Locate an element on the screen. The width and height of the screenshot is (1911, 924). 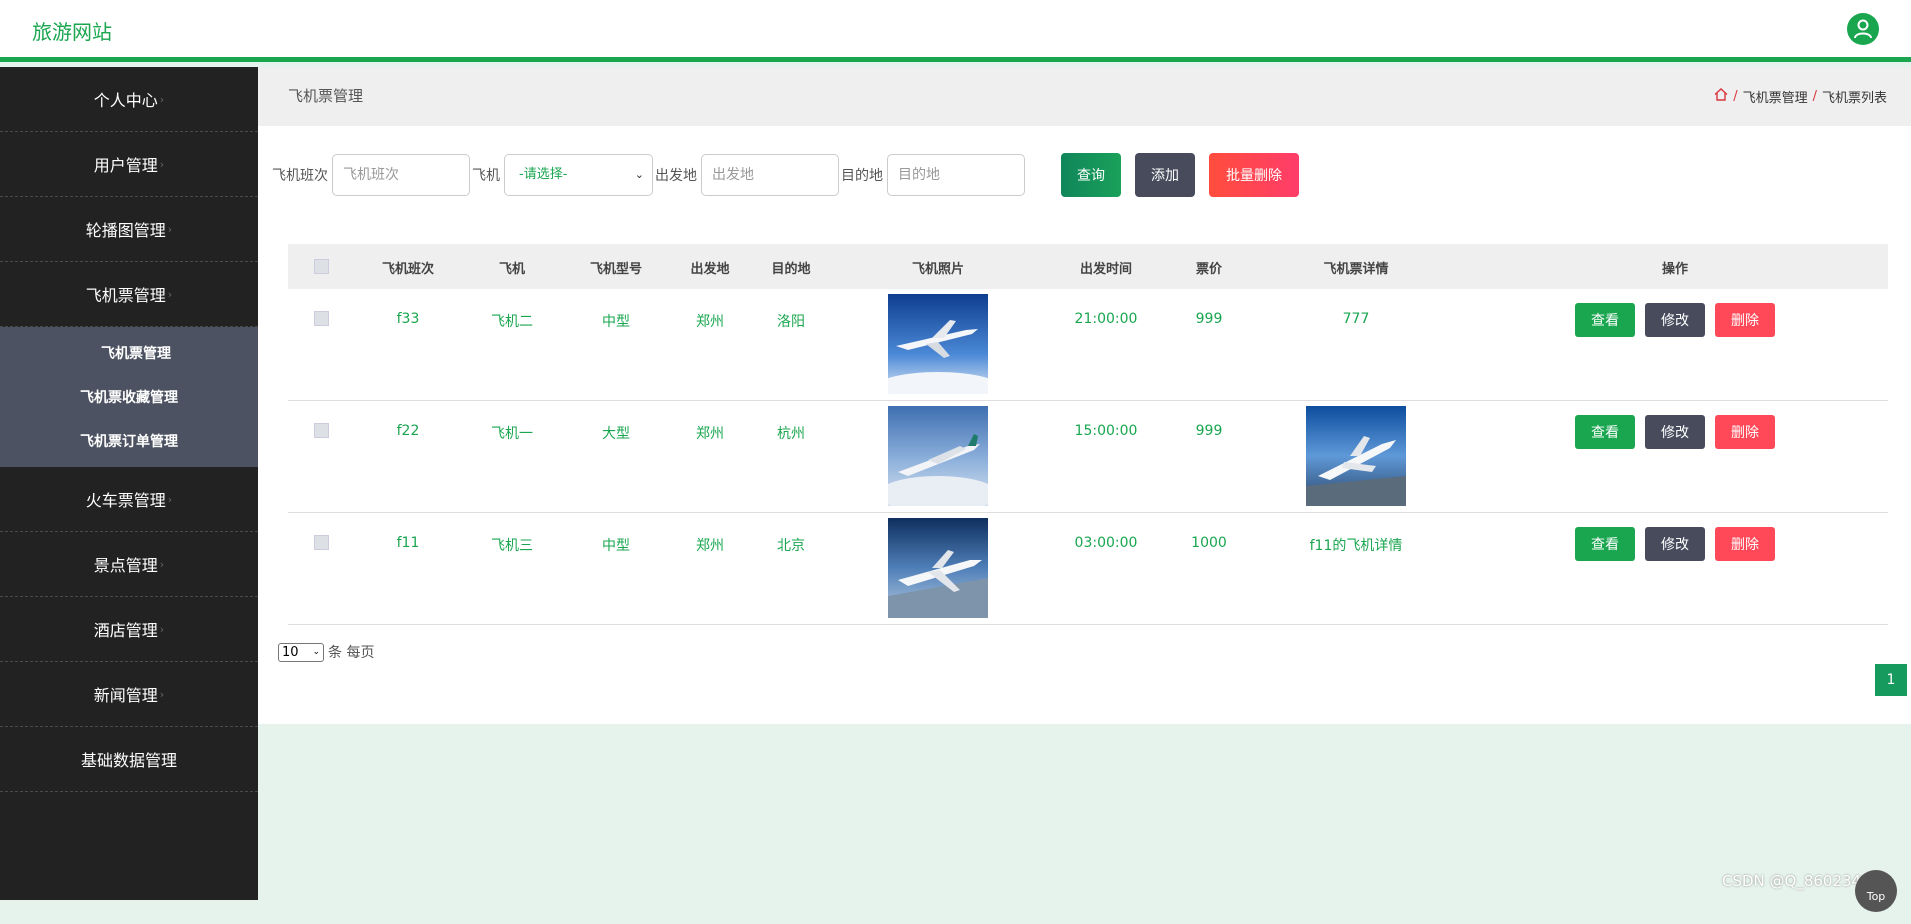
cell-detail: 777 is located at coordinates (1356, 319).